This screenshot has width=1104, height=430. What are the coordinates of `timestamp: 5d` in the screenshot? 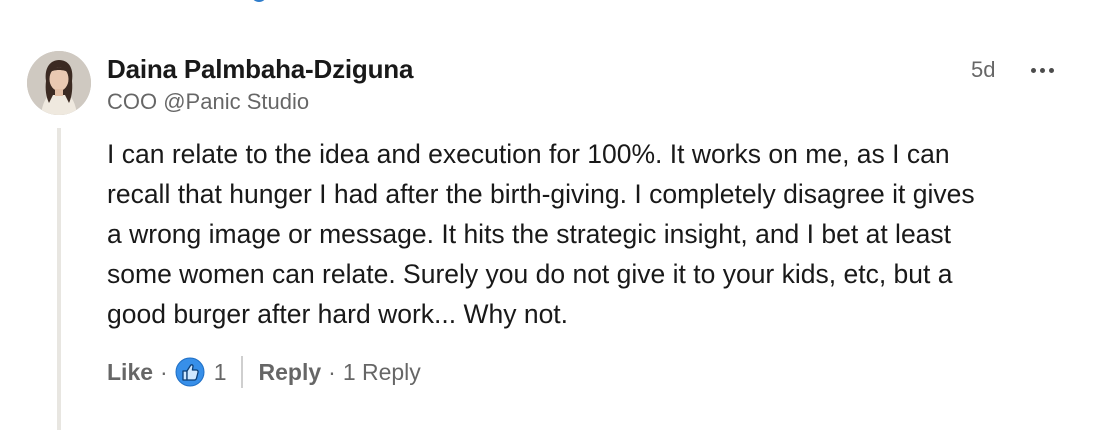 It's located at (983, 69).